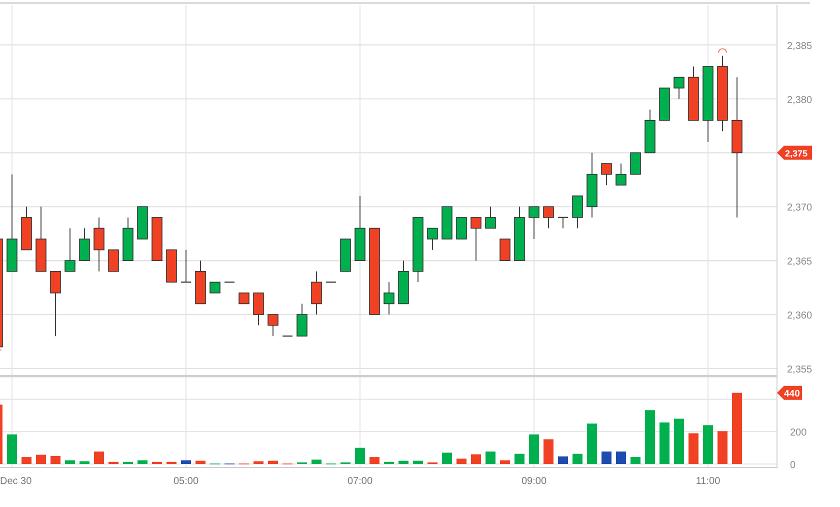 This screenshot has height=507, width=840. I want to click on axis-label: 2,385, so click(799, 46).